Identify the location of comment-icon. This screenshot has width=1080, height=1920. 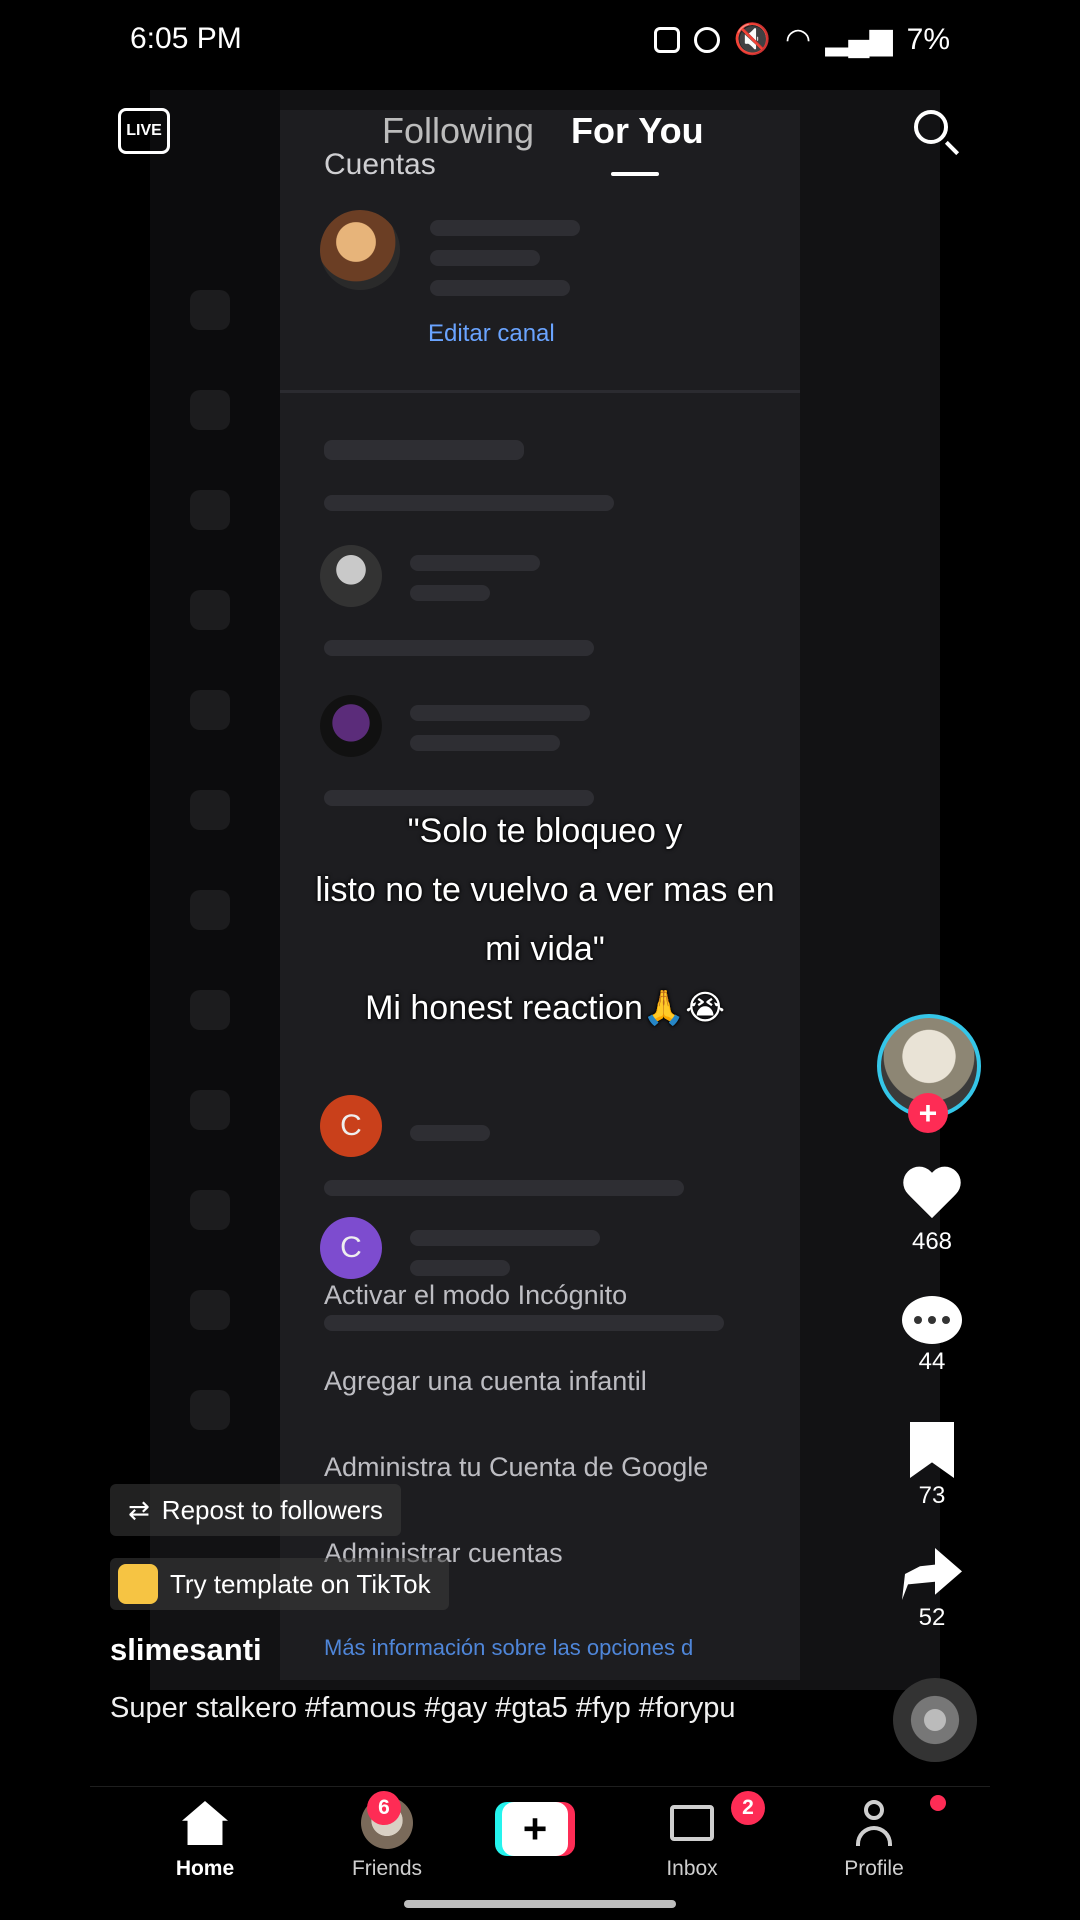
(932, 1320).